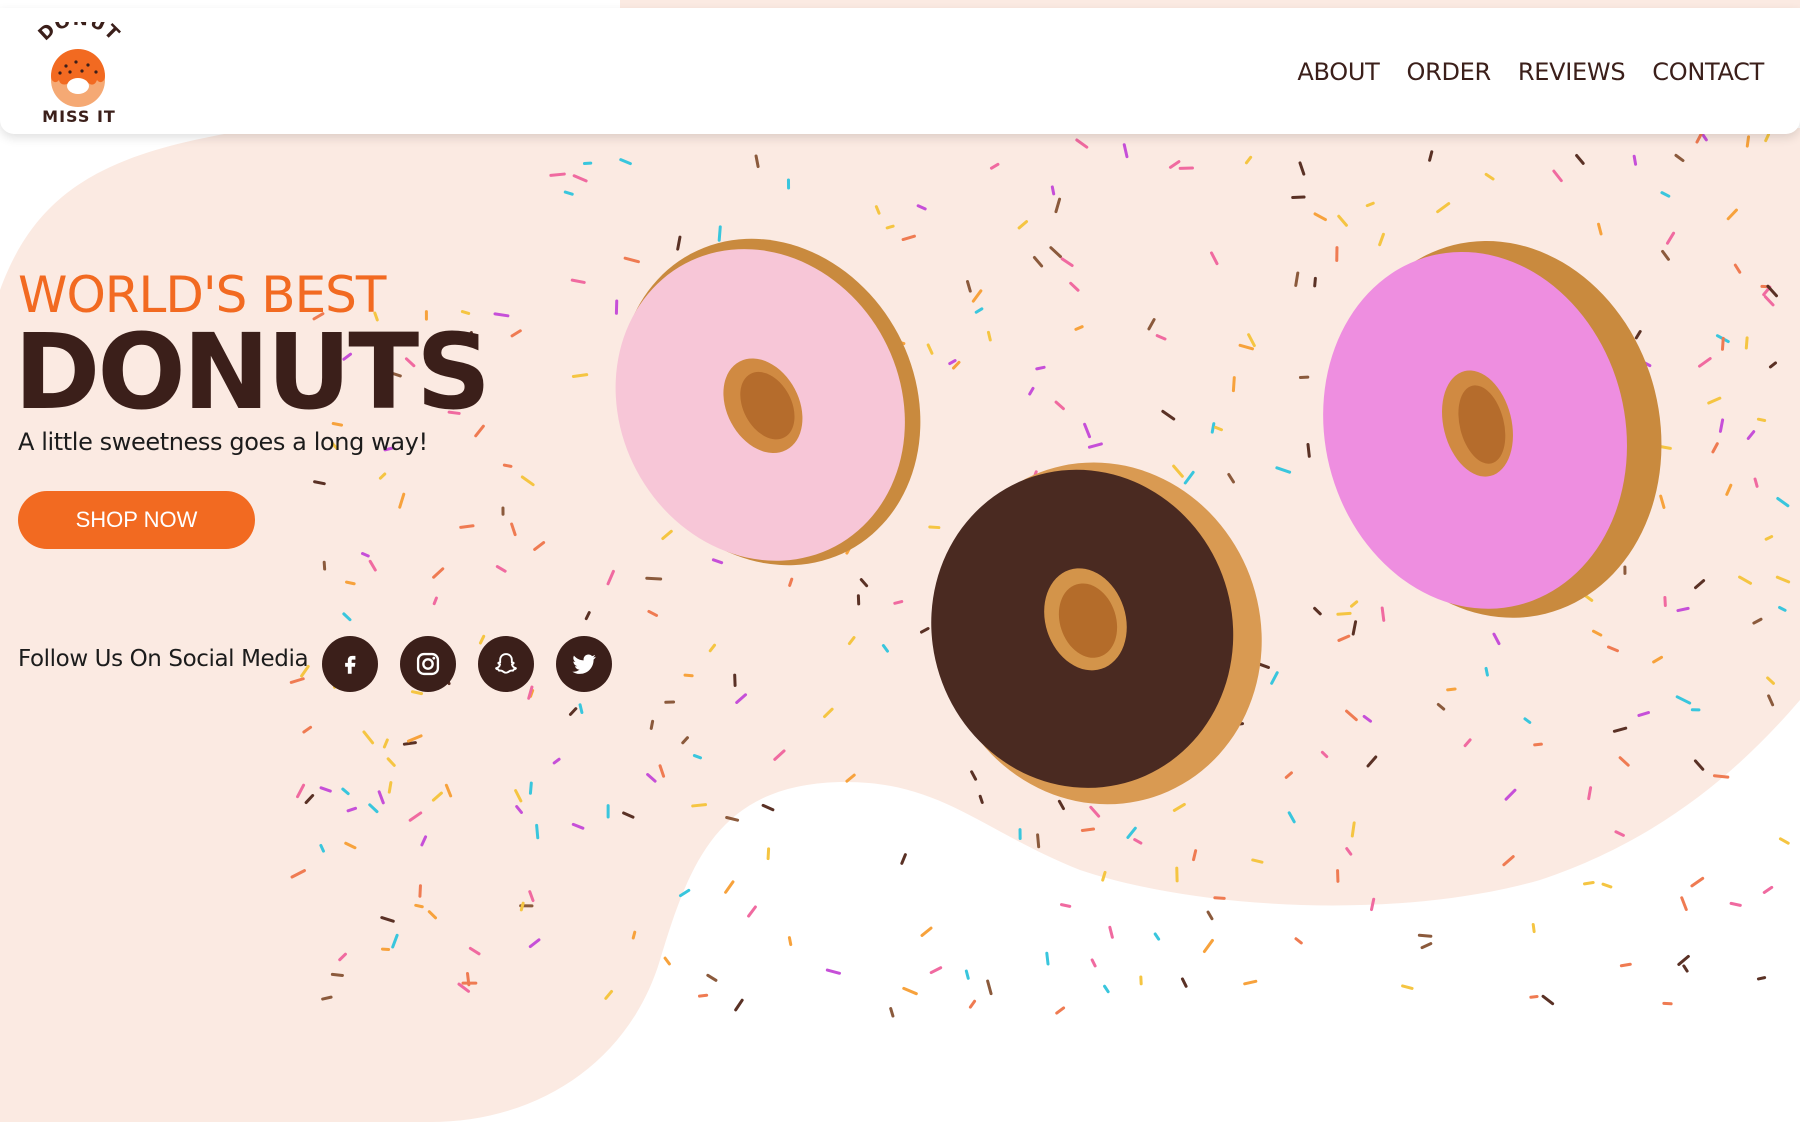 This screenshot has height=1122, width=1800. I want to click on instagram-icon, so click(428, 664).